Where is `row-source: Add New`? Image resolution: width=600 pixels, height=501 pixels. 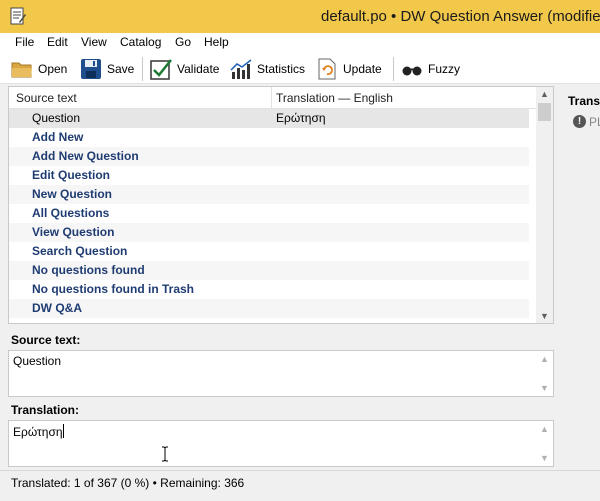
row-source: Add New is located at coordinates (58, 137).